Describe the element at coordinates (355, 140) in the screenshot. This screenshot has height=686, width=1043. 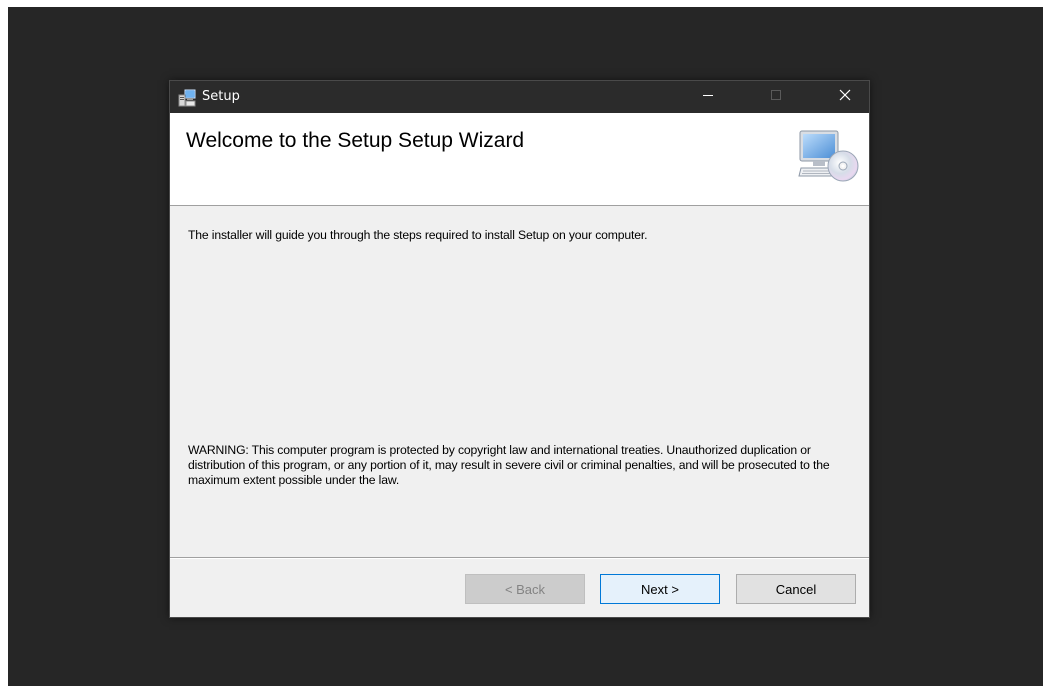
I see `wizard-title: Welcome to the Setup Setup Wizard` at that location.